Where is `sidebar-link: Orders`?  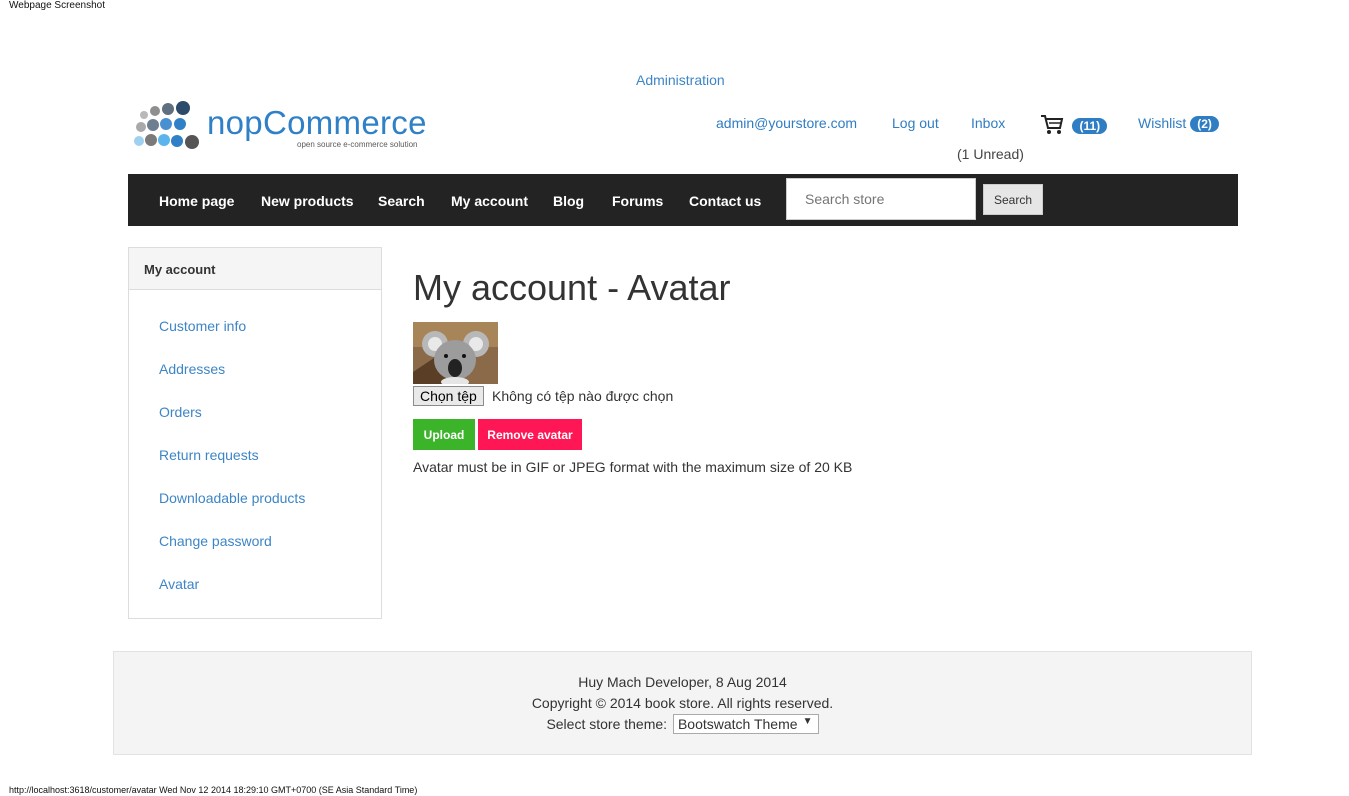 sidebar-link: Orders is located at coordinates (180, 412).